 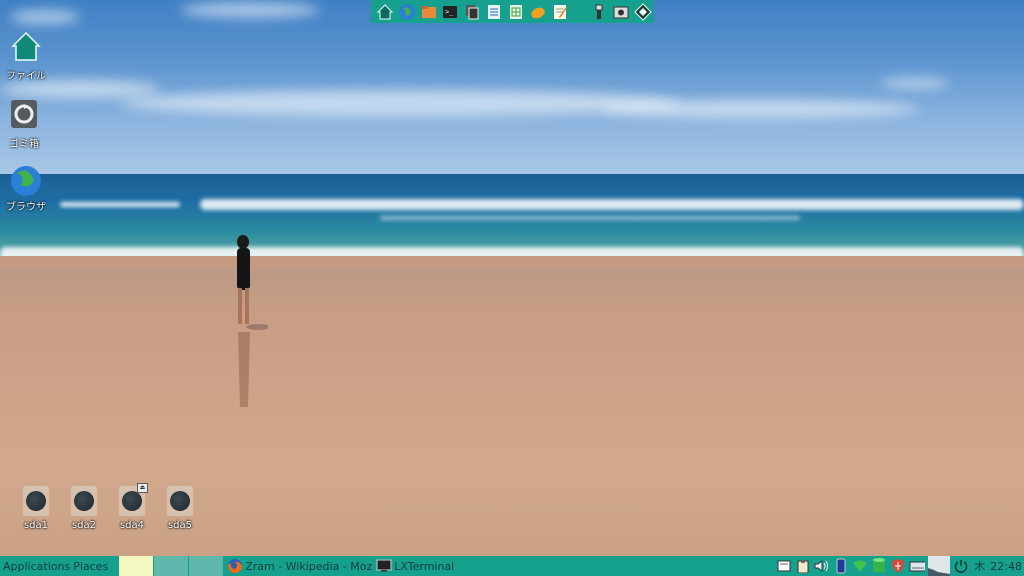 I want to click on drive-sda1: sda1, so click(x=36, y=508).